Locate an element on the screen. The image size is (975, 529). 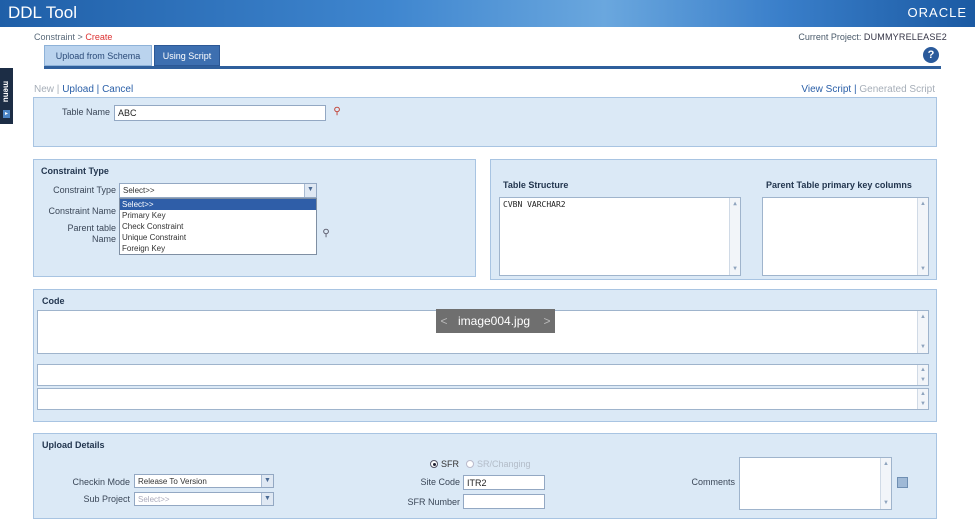
comments-textarea: ▲ ▼ is located at coordinates (815, 483).